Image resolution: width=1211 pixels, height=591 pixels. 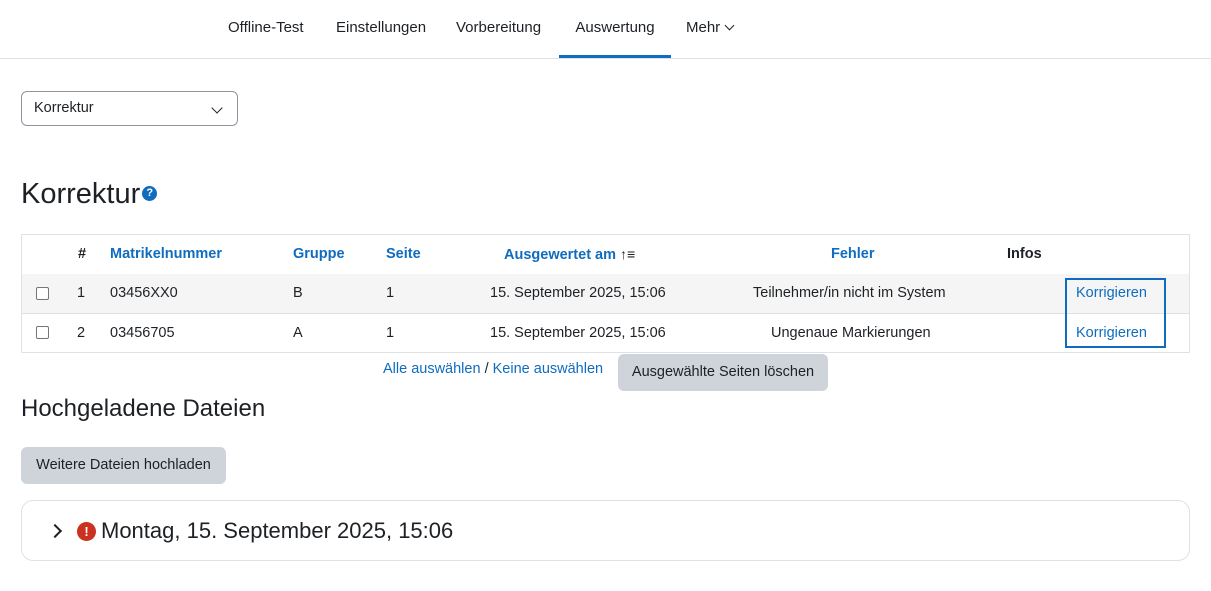 I want to click on header-seite: Seite, so click(x=403, y=254).